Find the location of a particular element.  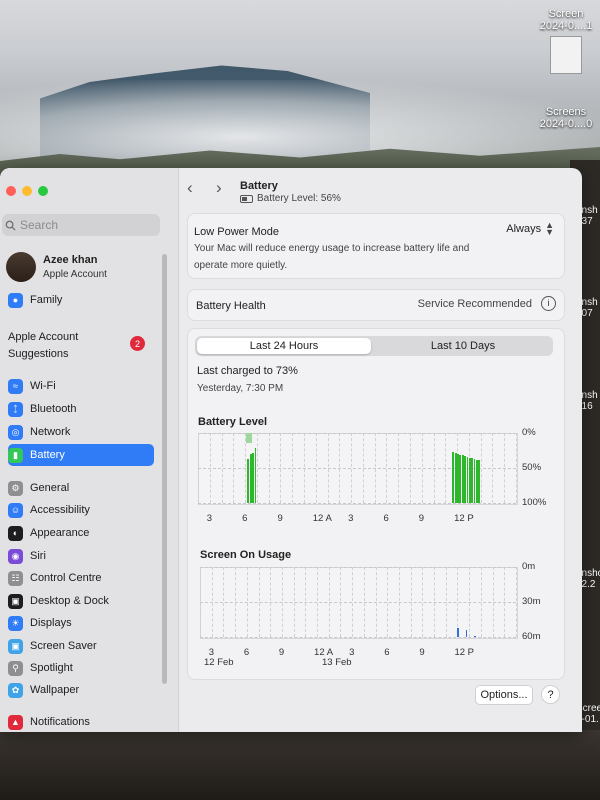

sidebar-item-battery: ▮ Battery is located at coordinates (81, 455).